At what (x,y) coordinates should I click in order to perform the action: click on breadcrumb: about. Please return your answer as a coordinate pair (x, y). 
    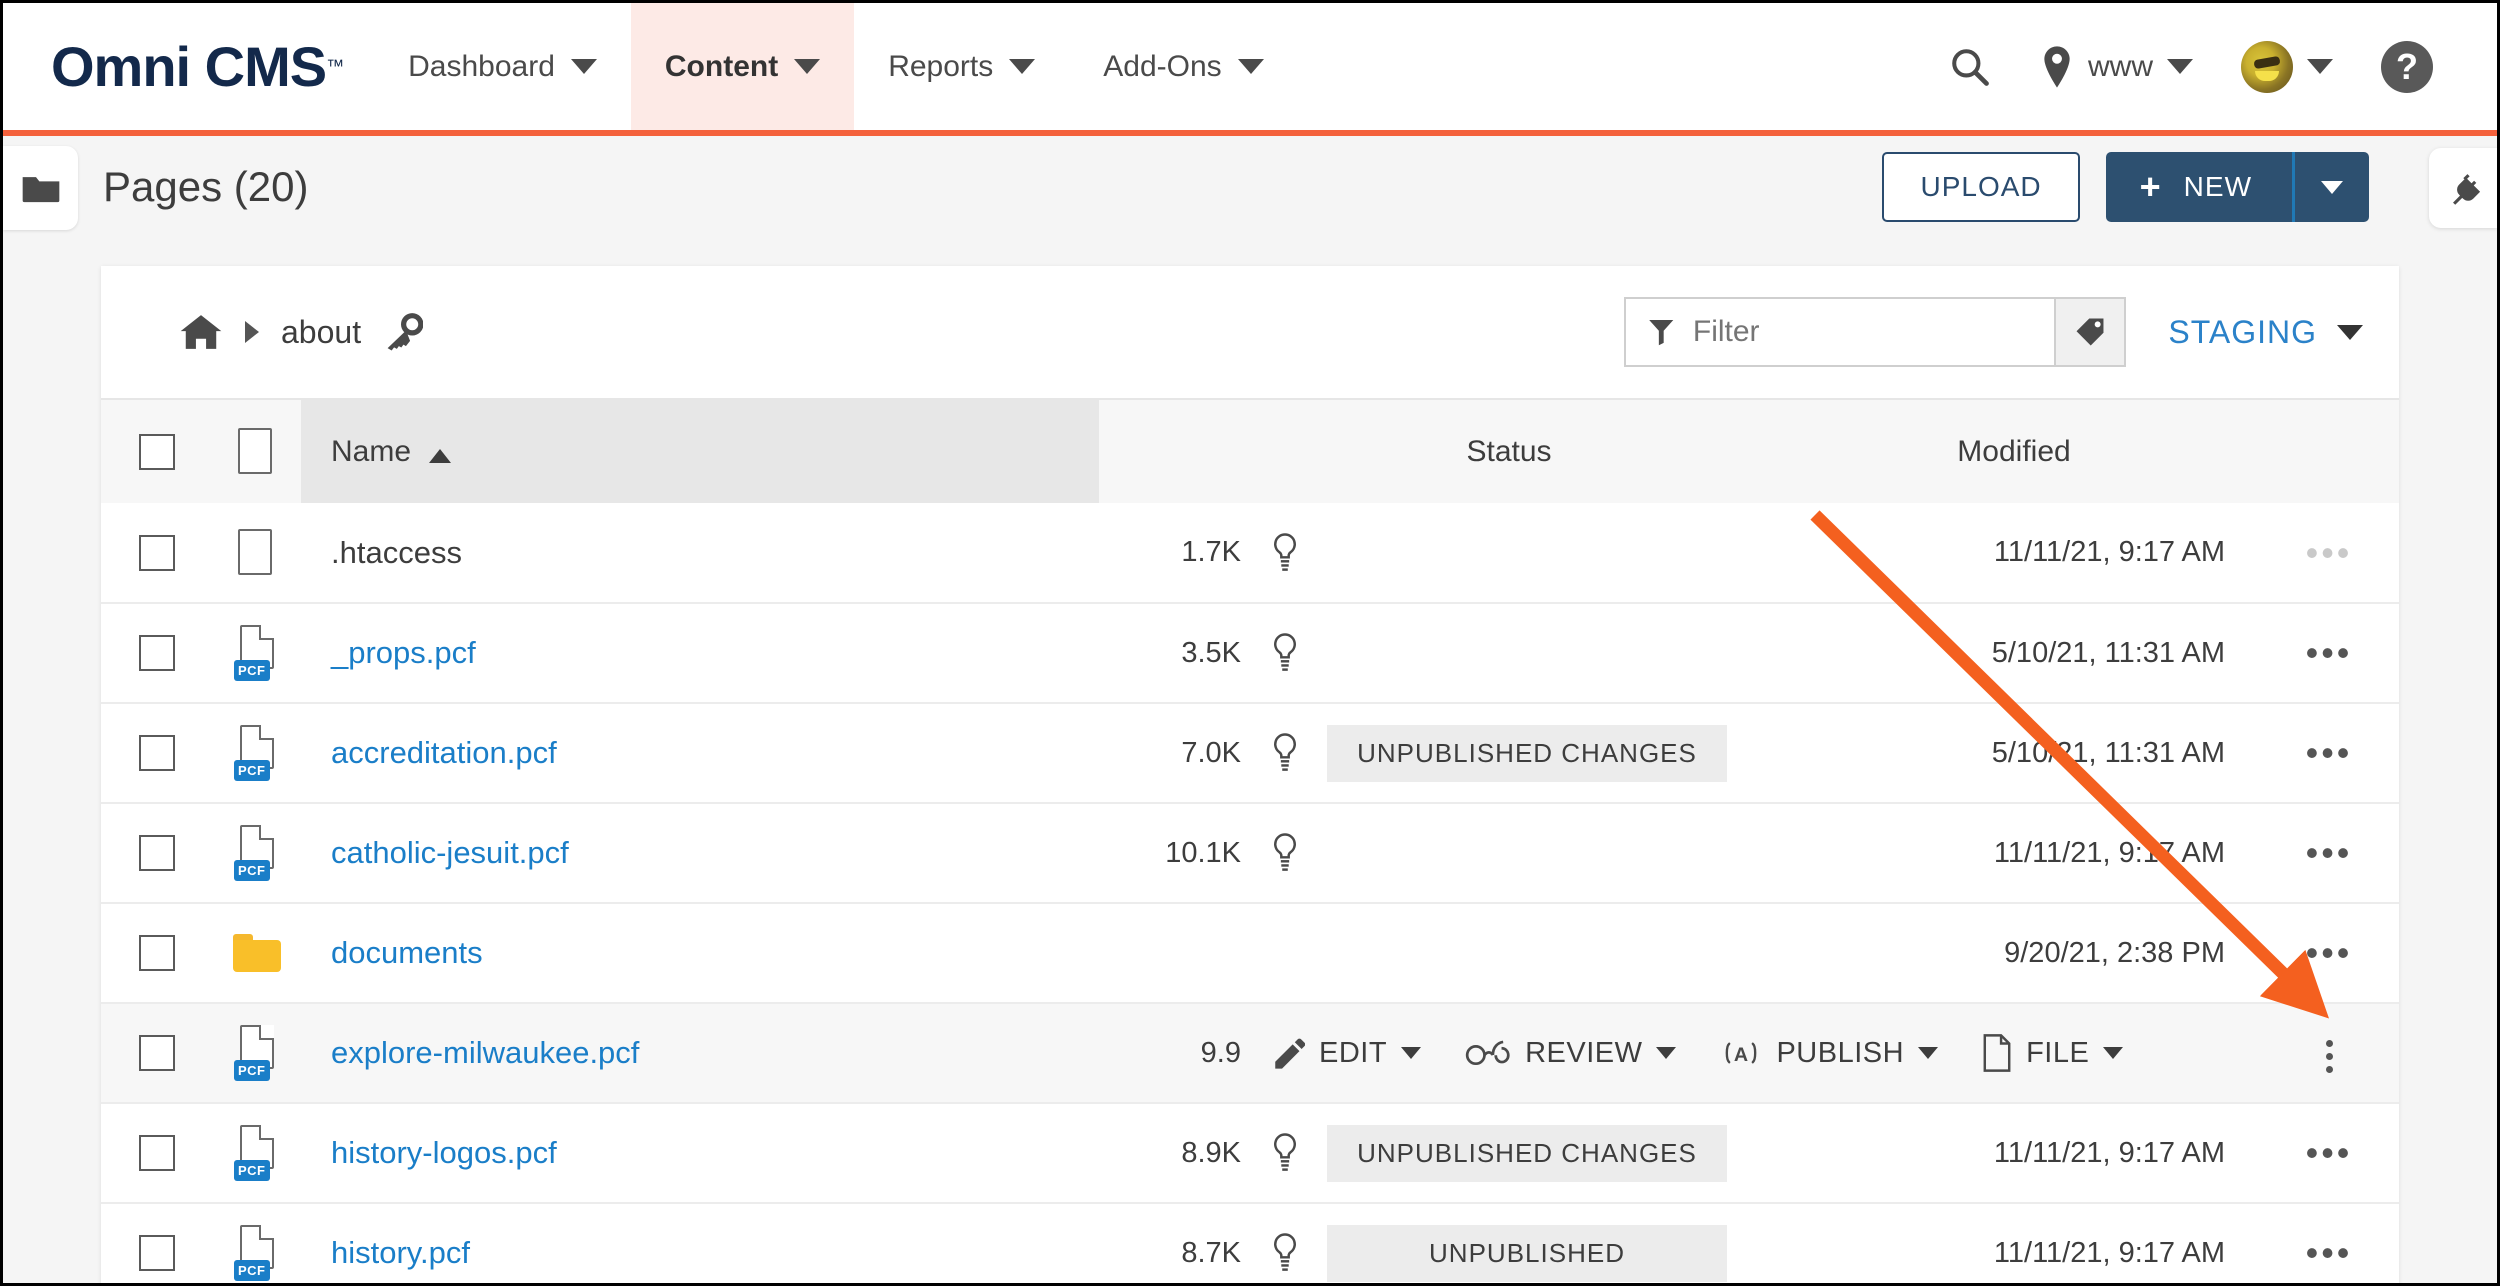
    Looking at the image, I should click on (280, 332).